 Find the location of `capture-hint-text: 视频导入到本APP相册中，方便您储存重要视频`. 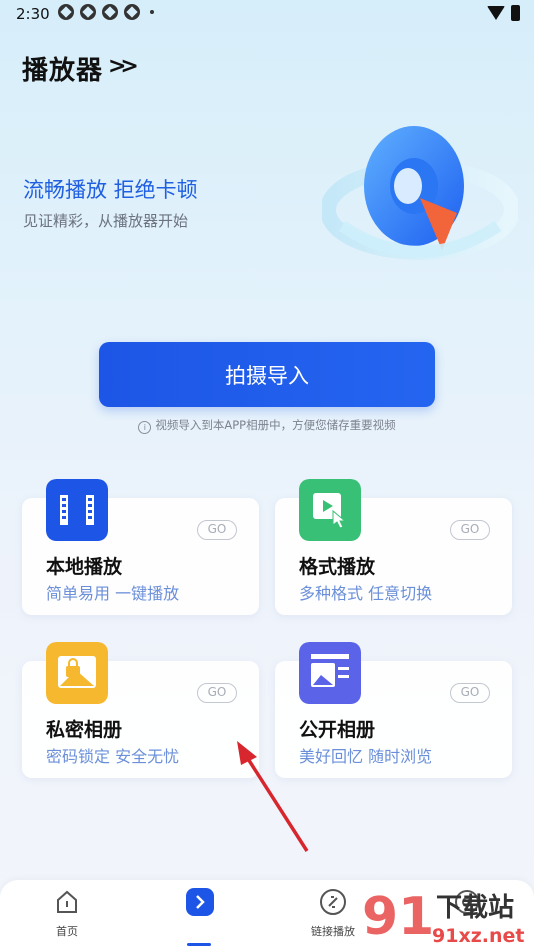

capture-hint-text: 视频导入到本APP相册中，方便您储存重要视频 is located at coordinates (275, 425).